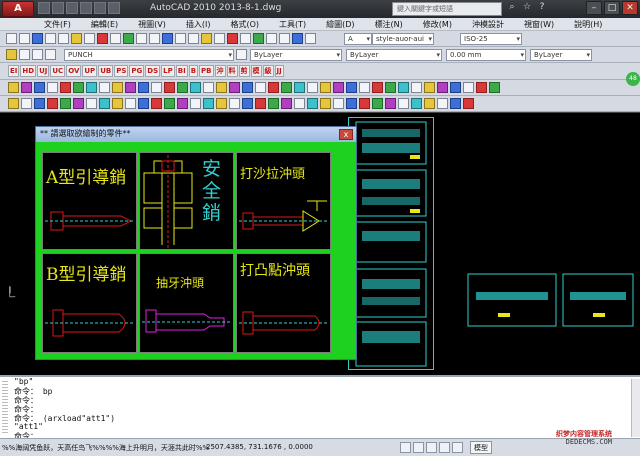 This screenshot has height=456, width=640. What do you see at coordinates (89, 303) in the screenshot?
I see `part-b-pilot-pin: B型引導銷` at bounding box center [89, 303].